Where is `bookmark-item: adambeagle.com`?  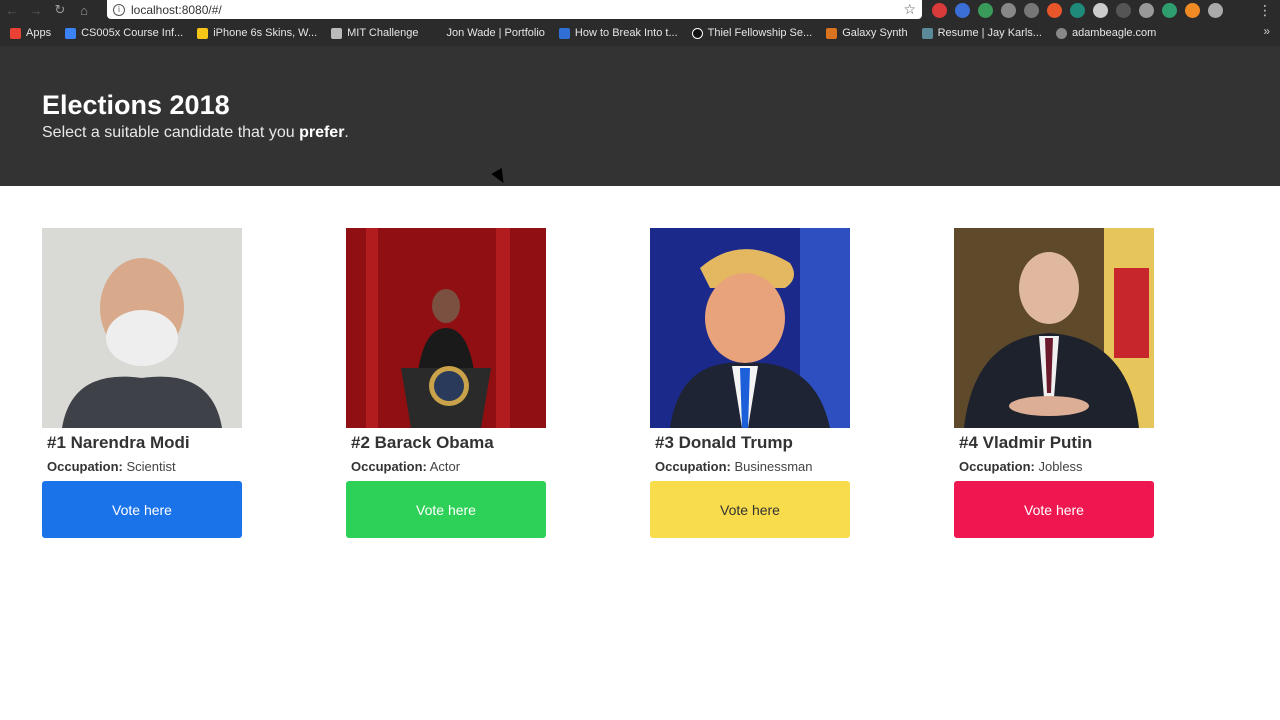 bookmark-item: adambeagle.com is located at coordinates (1105, 33).